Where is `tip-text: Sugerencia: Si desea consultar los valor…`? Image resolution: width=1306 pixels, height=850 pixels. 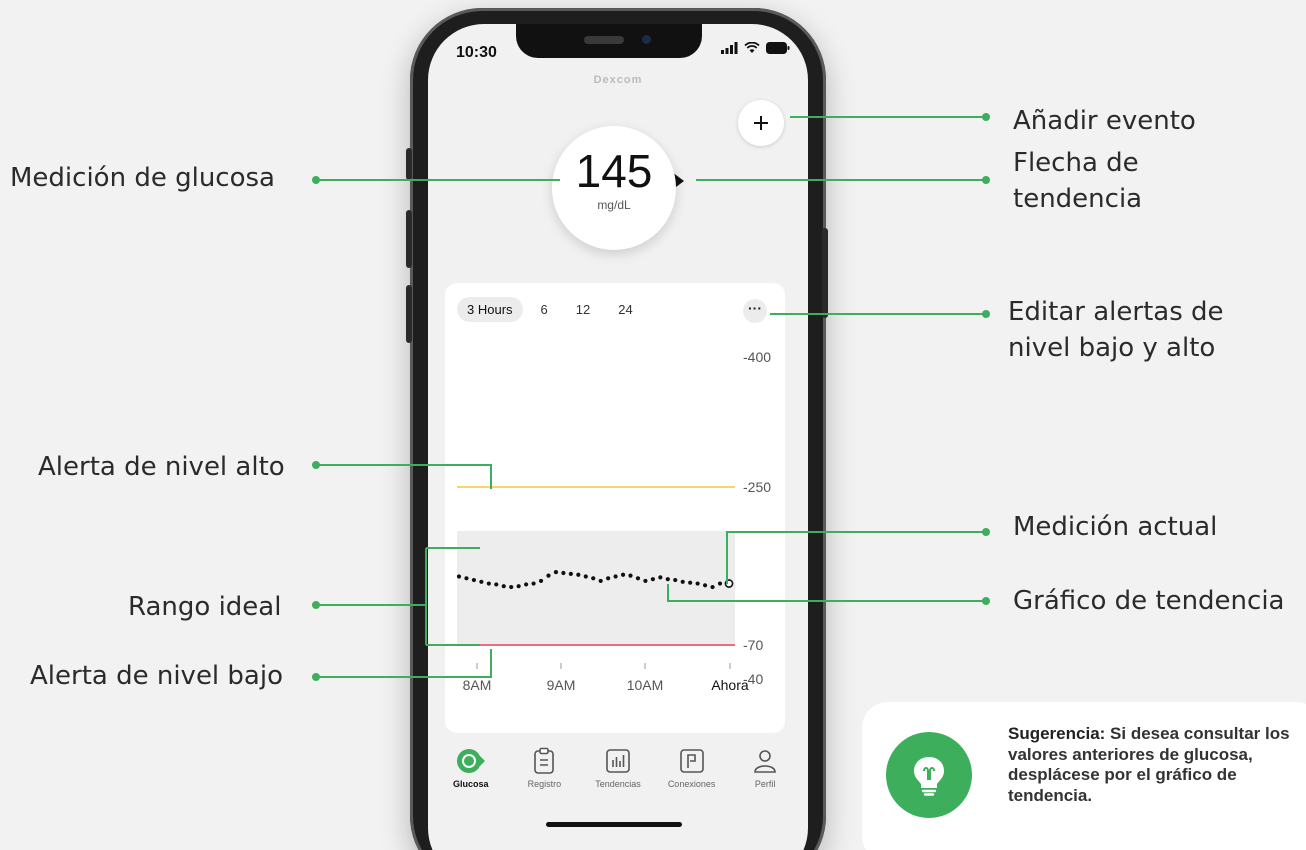 tip-text: Sugerencia: Si desea consultar los valor… is located at coordinates (1153, 765).